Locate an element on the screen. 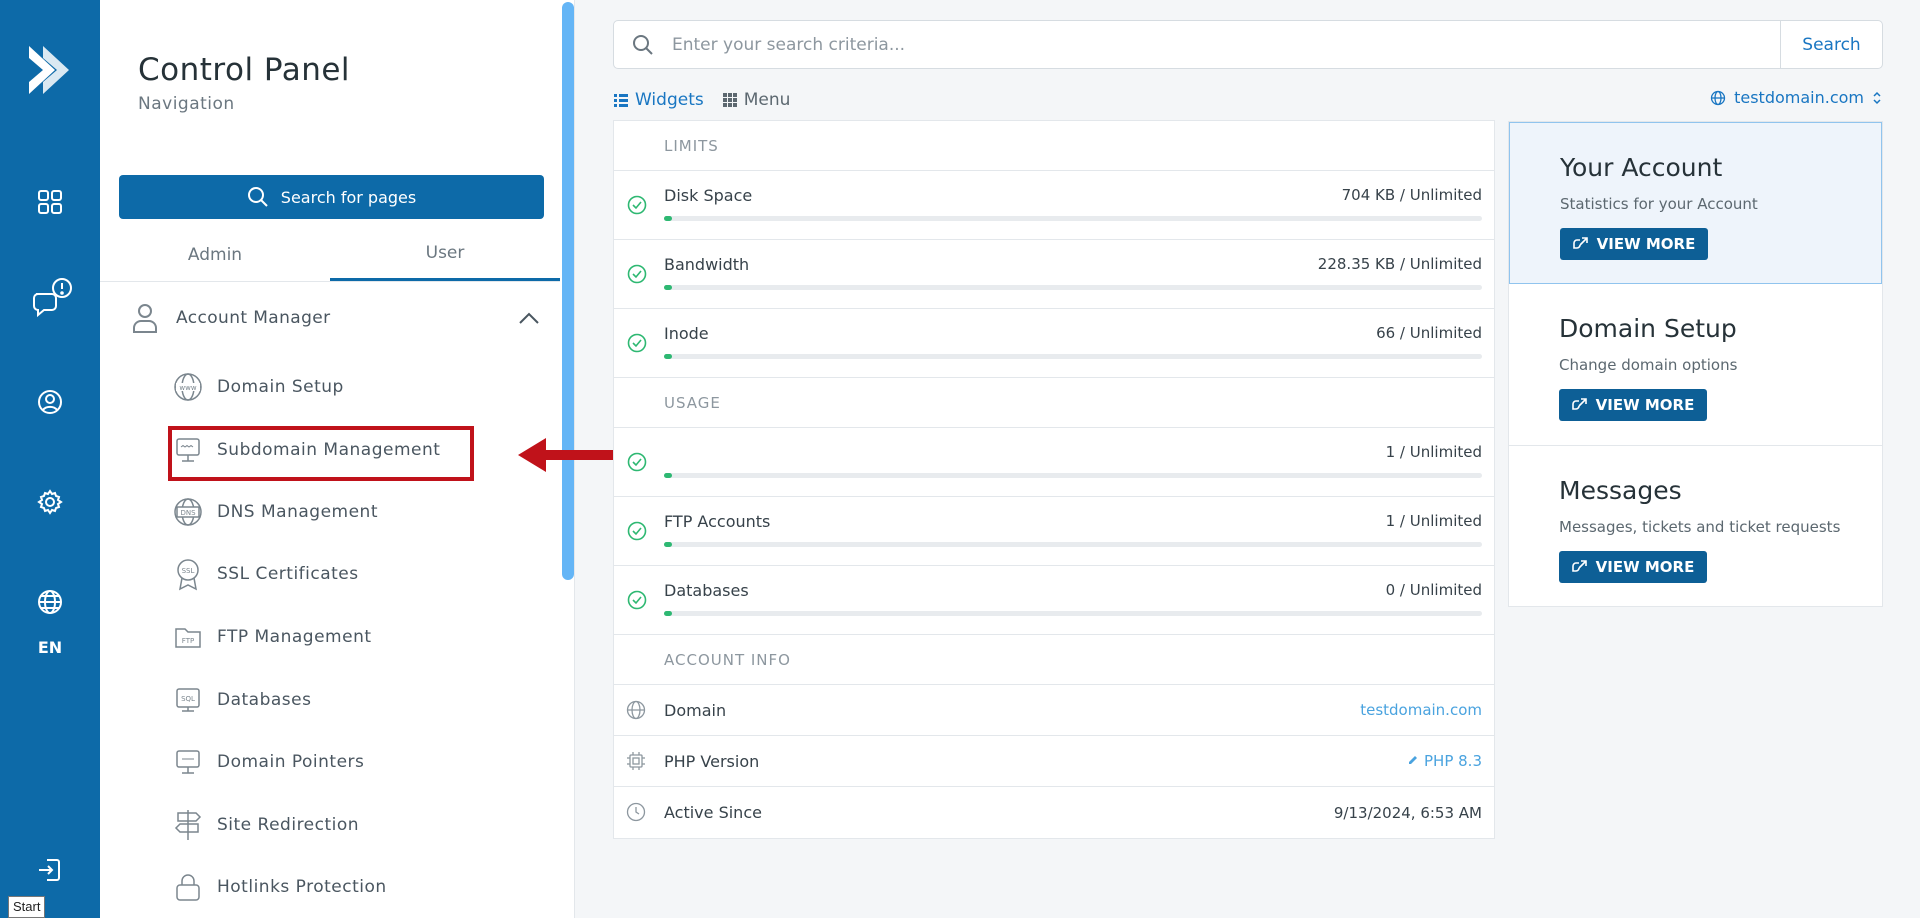  www-globe-icon: www is located at coordinates (188, 387).